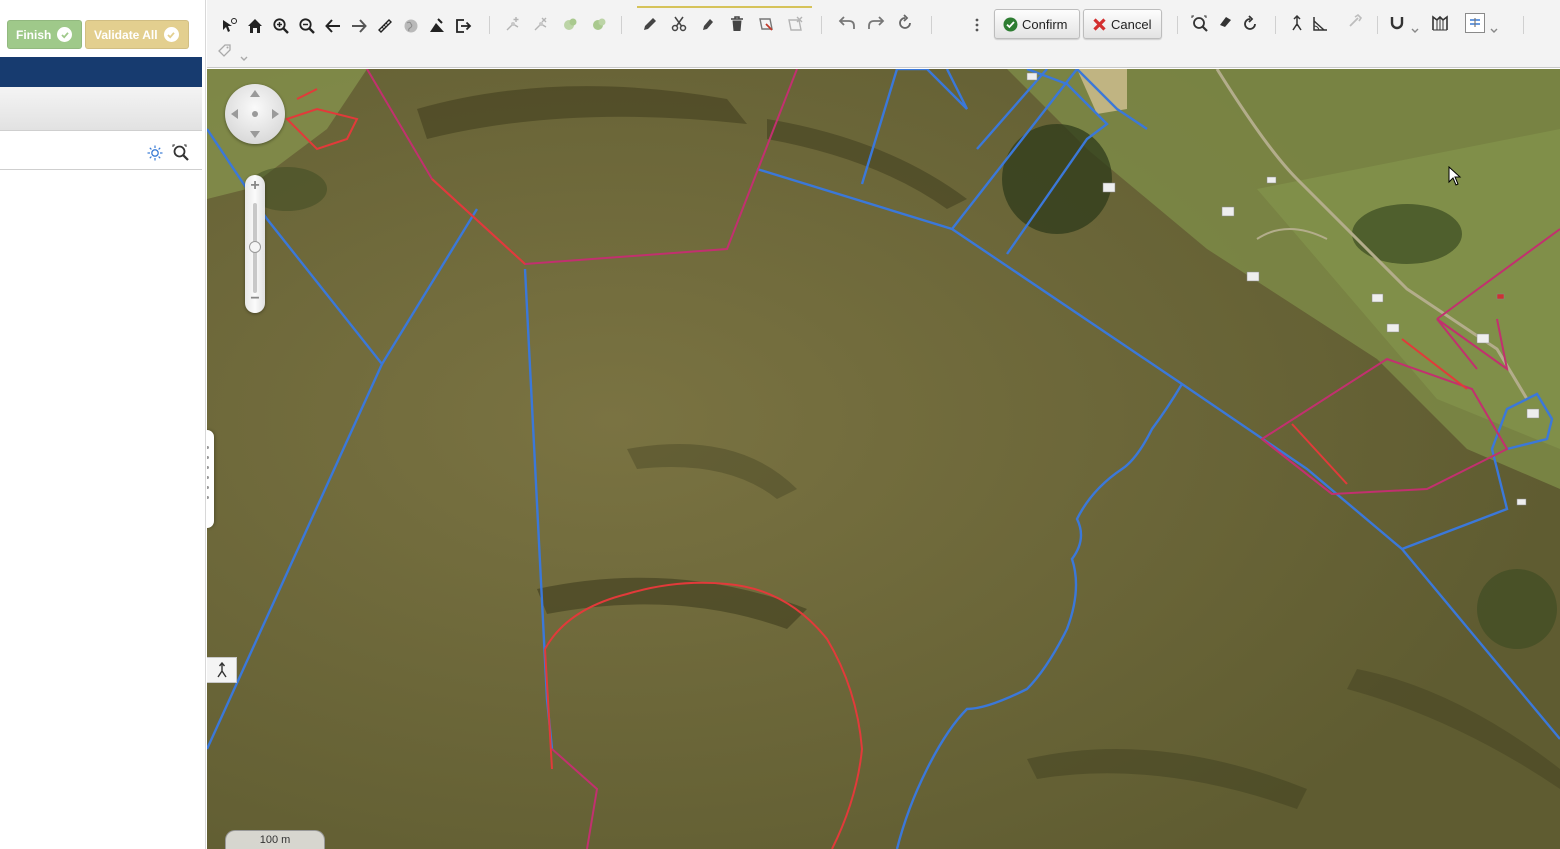 The height and width of the screenshot is (849, 1560). Describe the element at coordinates (255, 247) in the screenshot. I see `zoom-knob` at that location.